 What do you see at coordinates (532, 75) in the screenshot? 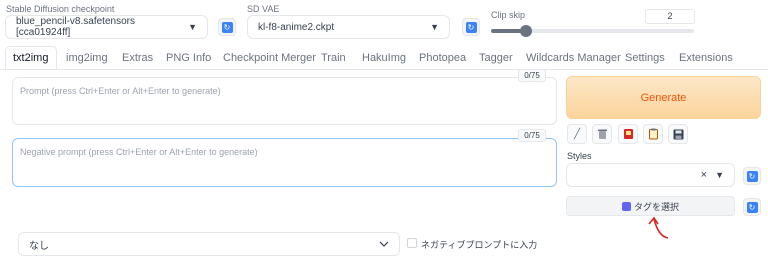
I see `prompt-token-counter: 0/75` at bounding box center [532, 75].